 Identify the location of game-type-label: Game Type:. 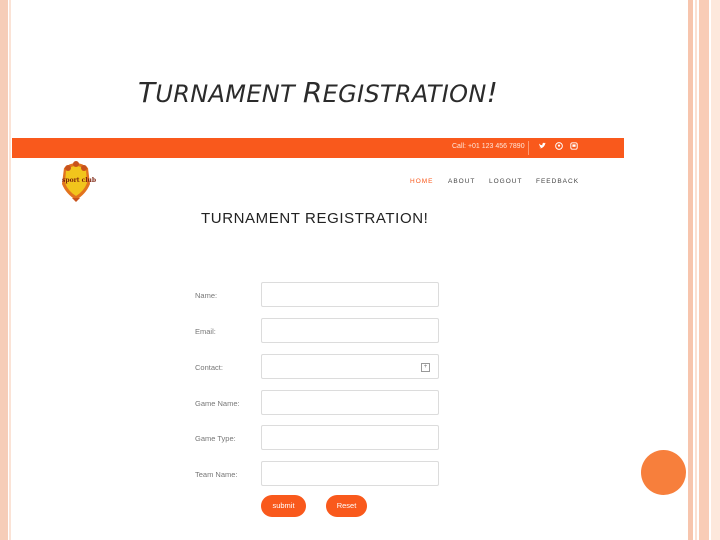
(215, 438).